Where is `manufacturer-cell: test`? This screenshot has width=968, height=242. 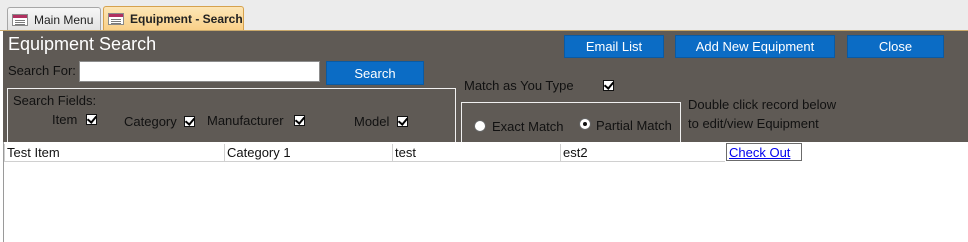
manufacturer-cell: test is located at coordinates (476, 153).